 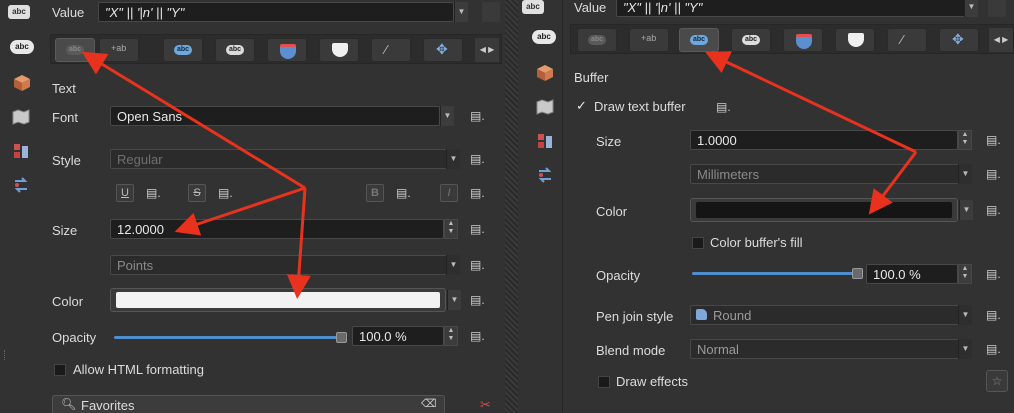 What do you see at coordinates (604, 382) in the screenshot?
I see `draw-effects-checkbox` at bounding box center [604, 382].